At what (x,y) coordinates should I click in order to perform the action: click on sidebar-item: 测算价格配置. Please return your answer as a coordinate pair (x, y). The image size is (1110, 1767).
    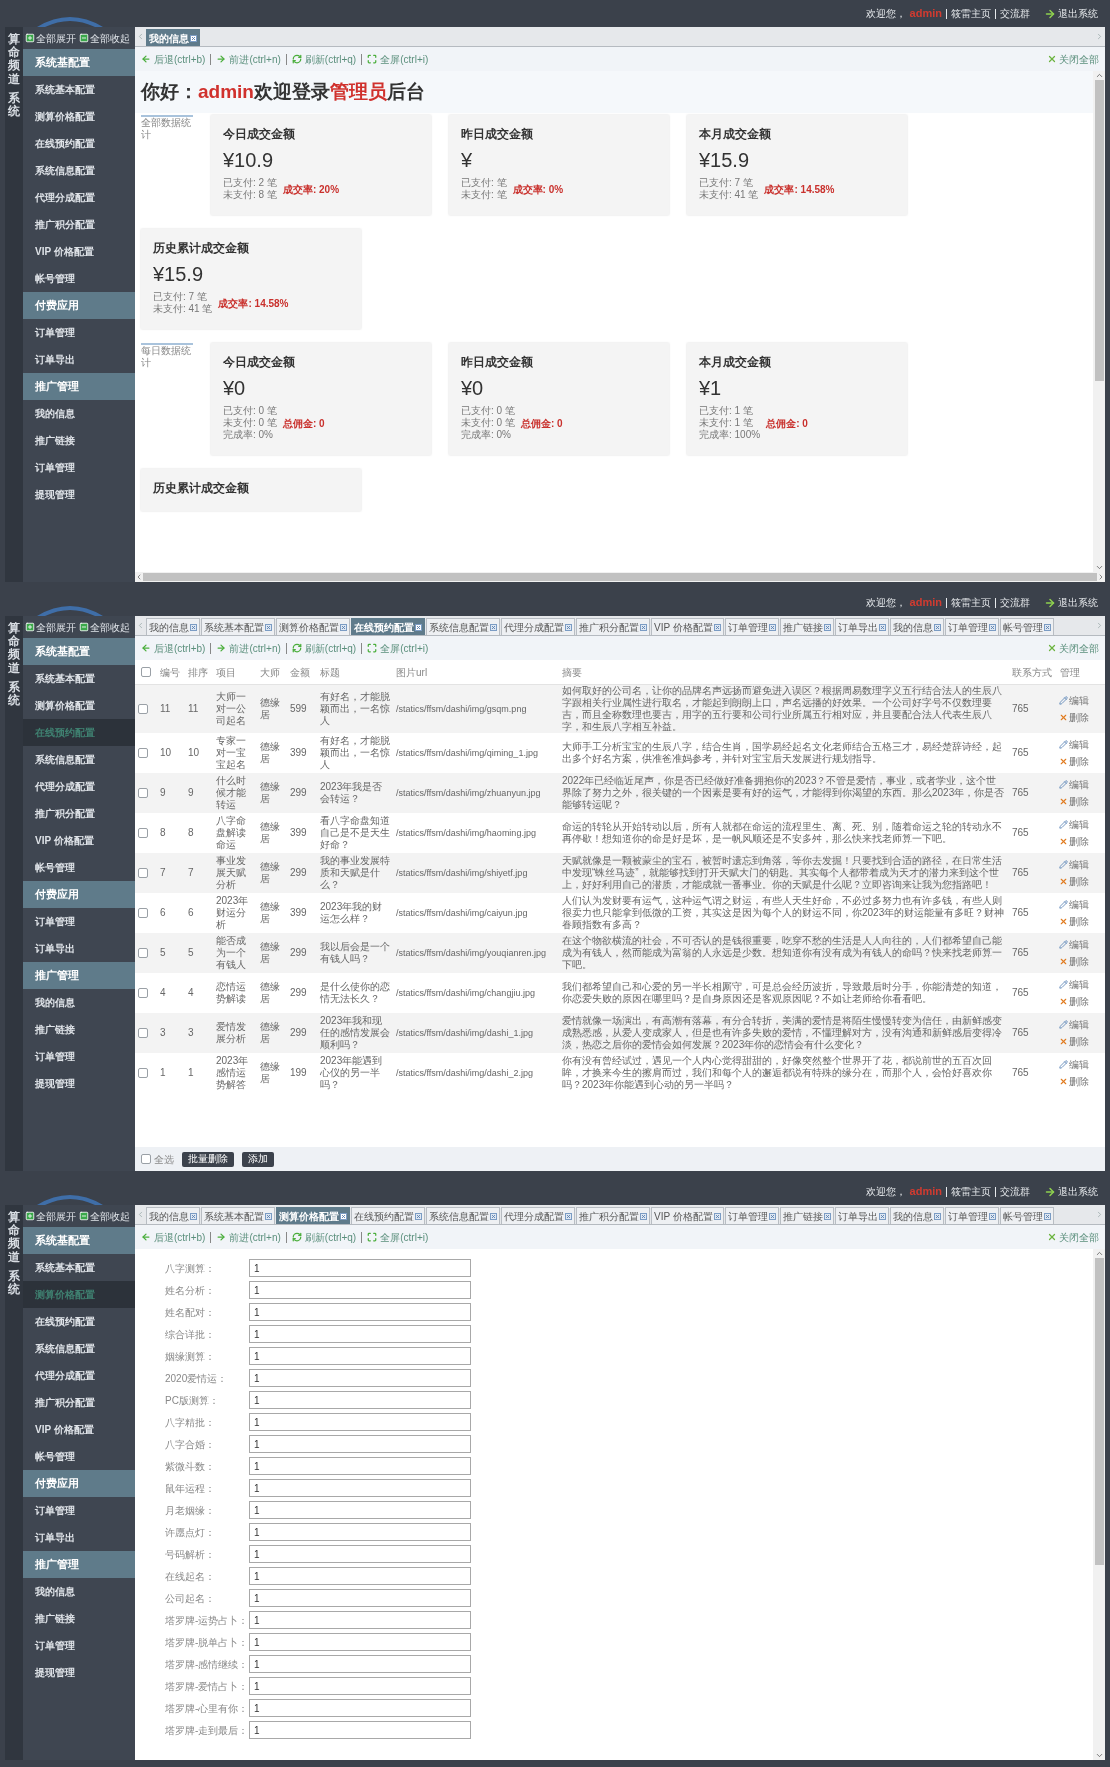
    Looking at the image, I should click on (79, 116).